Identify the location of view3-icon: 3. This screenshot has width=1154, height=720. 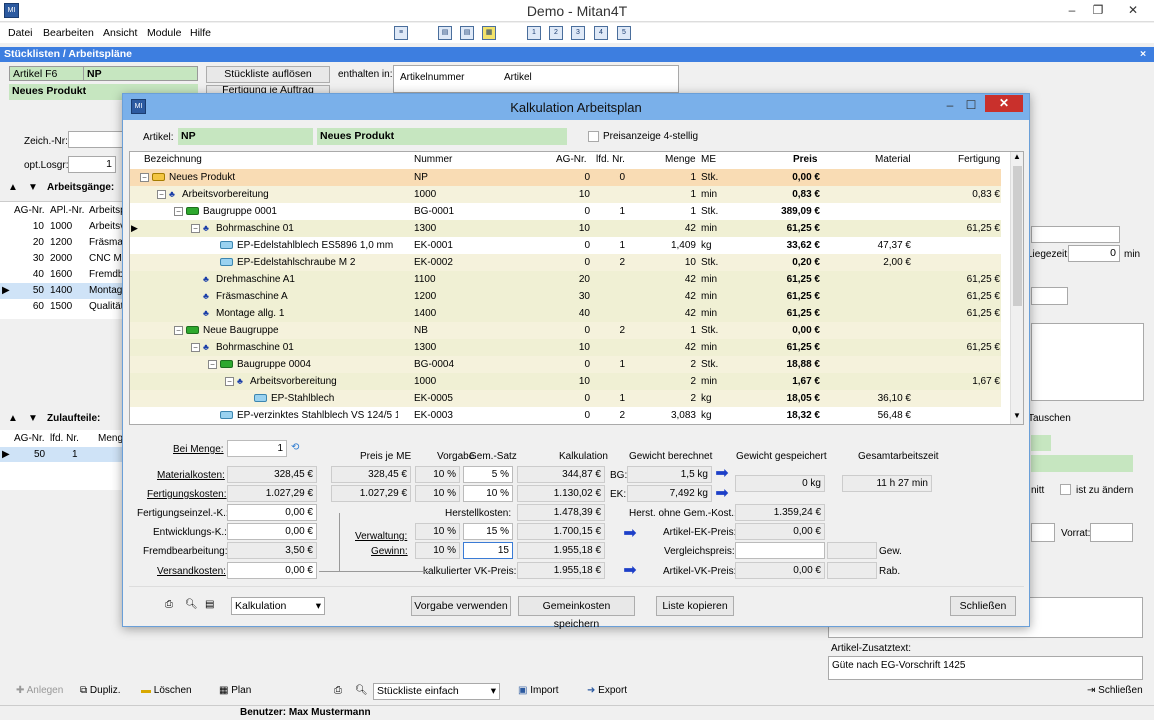
(578, 33).